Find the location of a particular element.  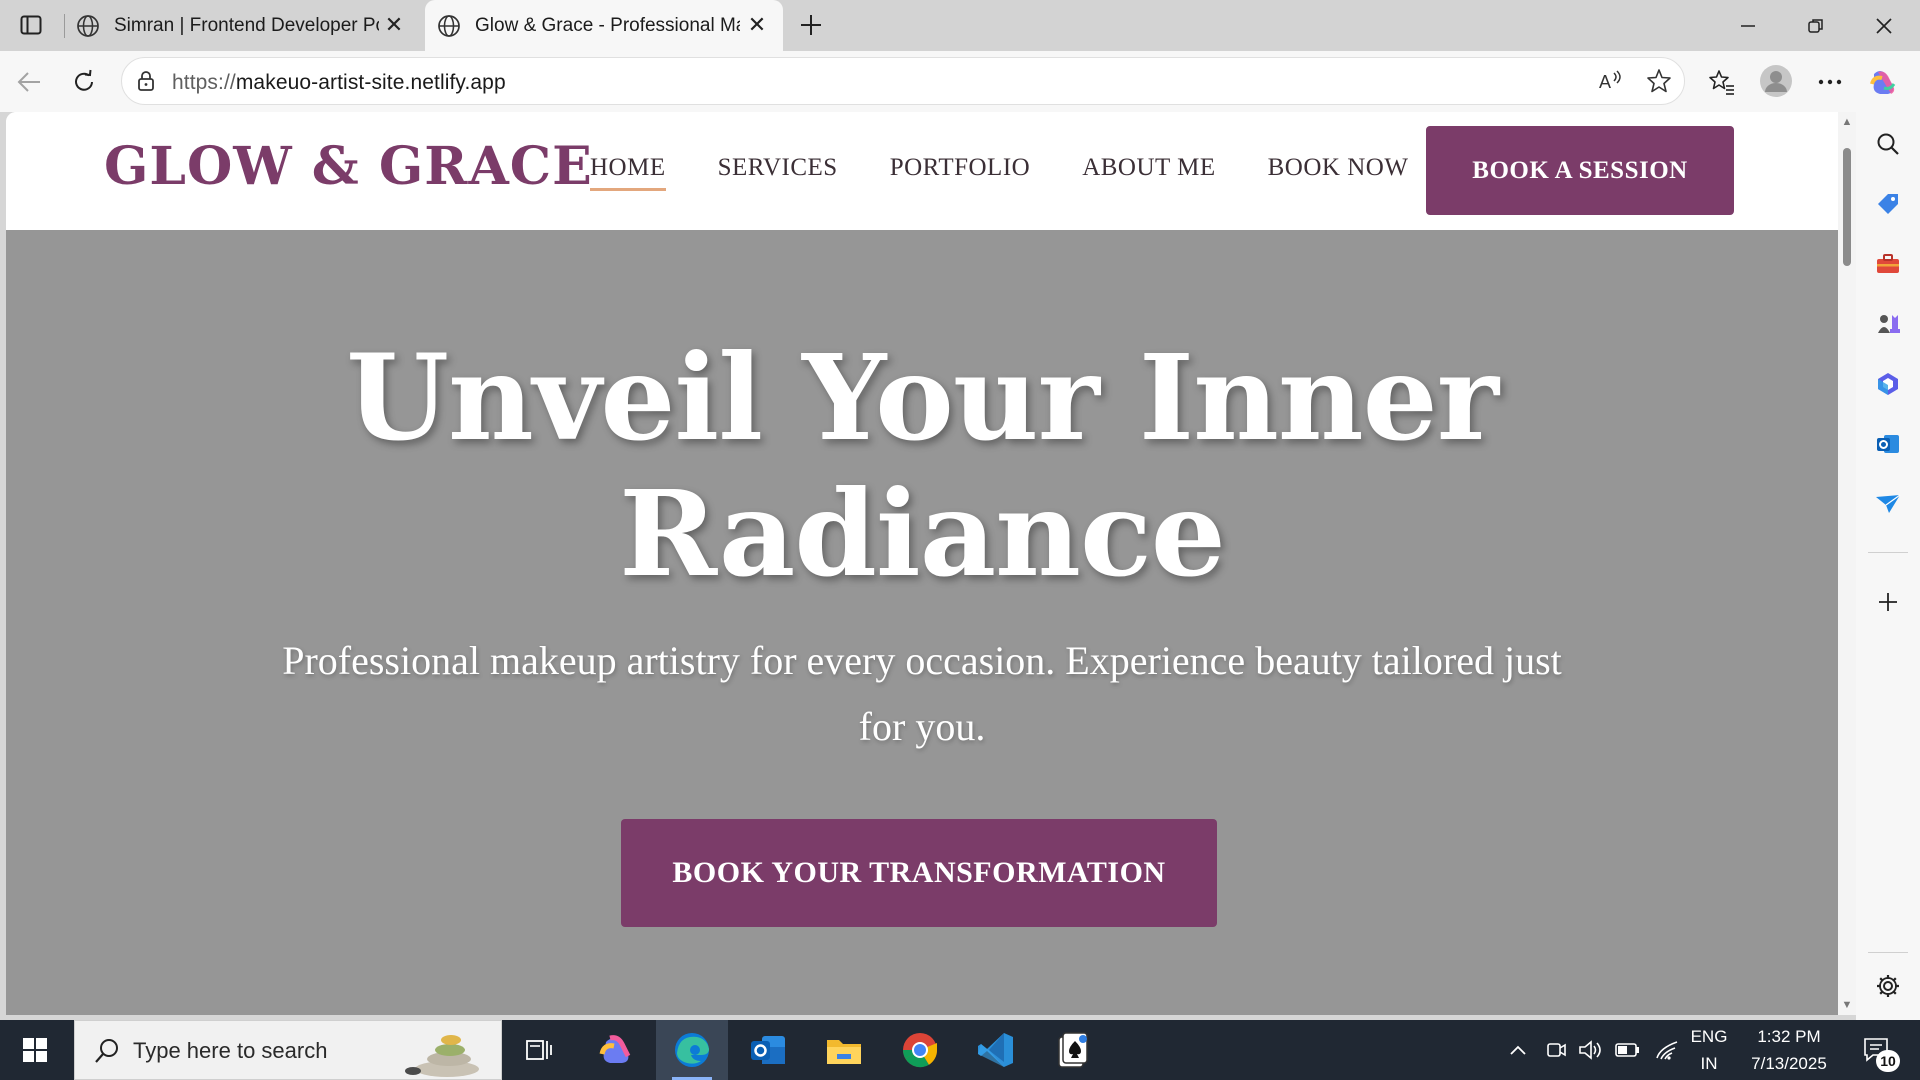

sidebar-add-button is located at coordinates (1888, 602).